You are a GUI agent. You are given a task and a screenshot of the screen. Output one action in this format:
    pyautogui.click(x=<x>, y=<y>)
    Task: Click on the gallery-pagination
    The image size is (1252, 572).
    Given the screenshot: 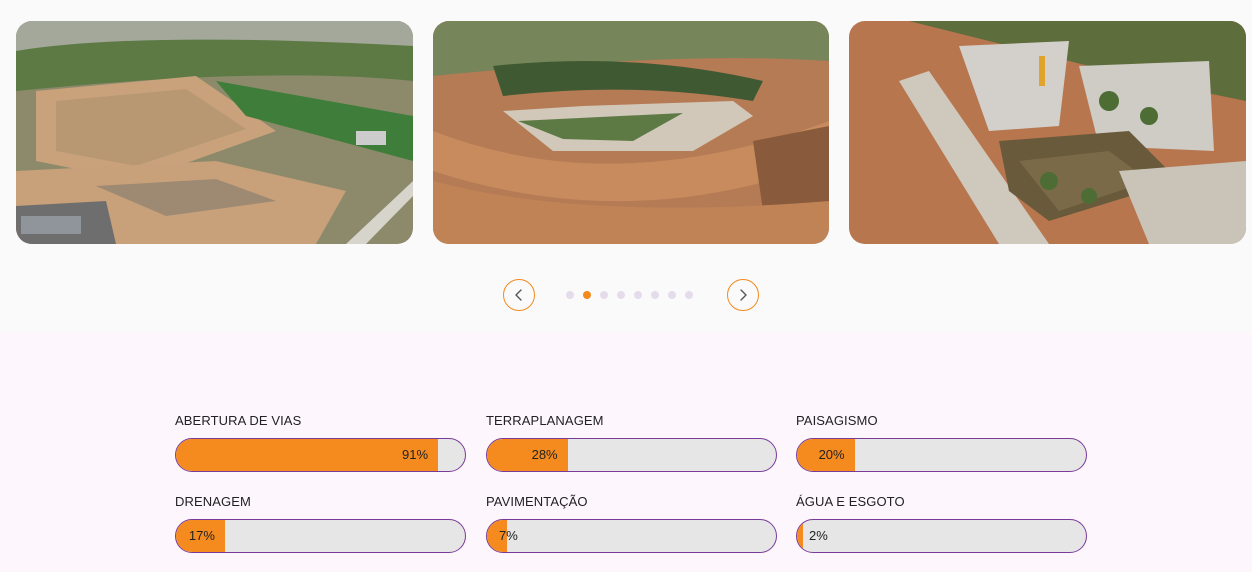 What is the action you would take?
    pyautogui.click(x=629, y=295)
    